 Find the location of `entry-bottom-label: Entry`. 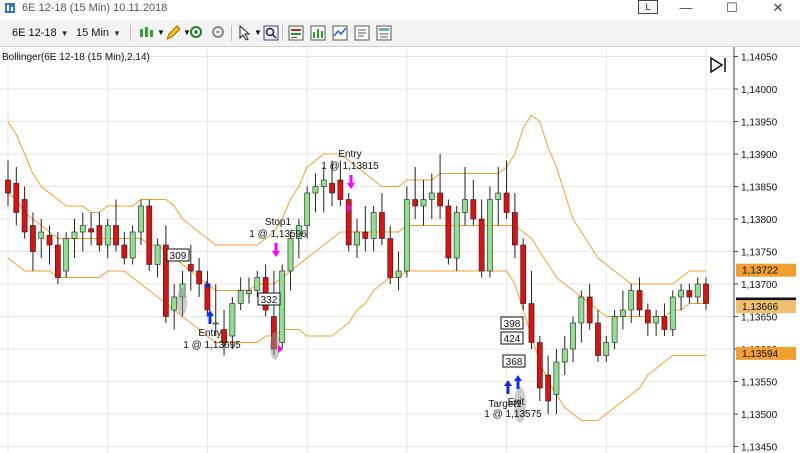

entry-bottom-label: Entry is located at coordinates (209, 333).